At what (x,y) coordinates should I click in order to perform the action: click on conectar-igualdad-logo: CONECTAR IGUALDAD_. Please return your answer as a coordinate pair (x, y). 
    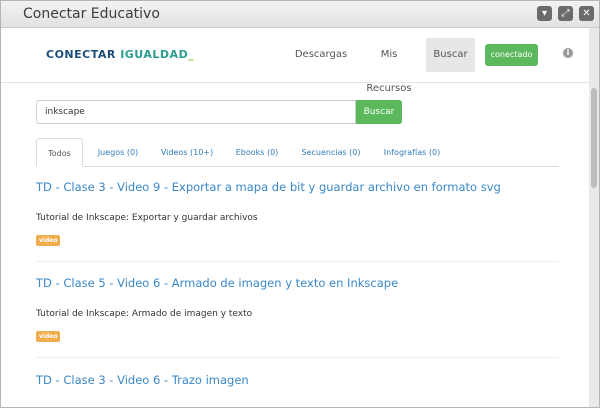
    Looking at the image, I should click on (120, 54).